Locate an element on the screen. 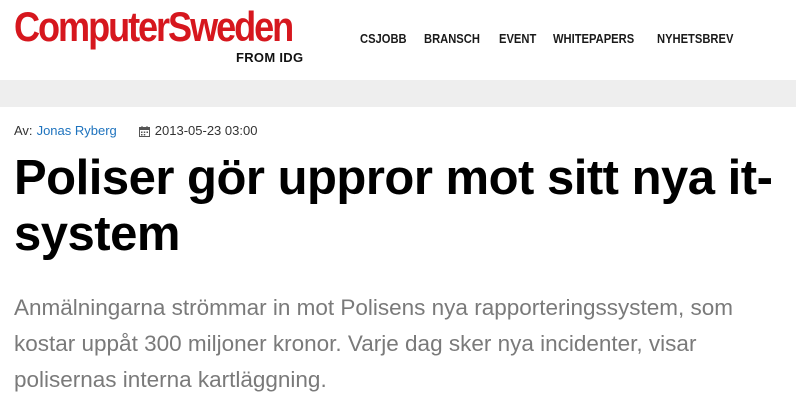 This screenshot has height=404, width=796. nav-item-bransch: BRANSCH is located at coordinates (452, 38).